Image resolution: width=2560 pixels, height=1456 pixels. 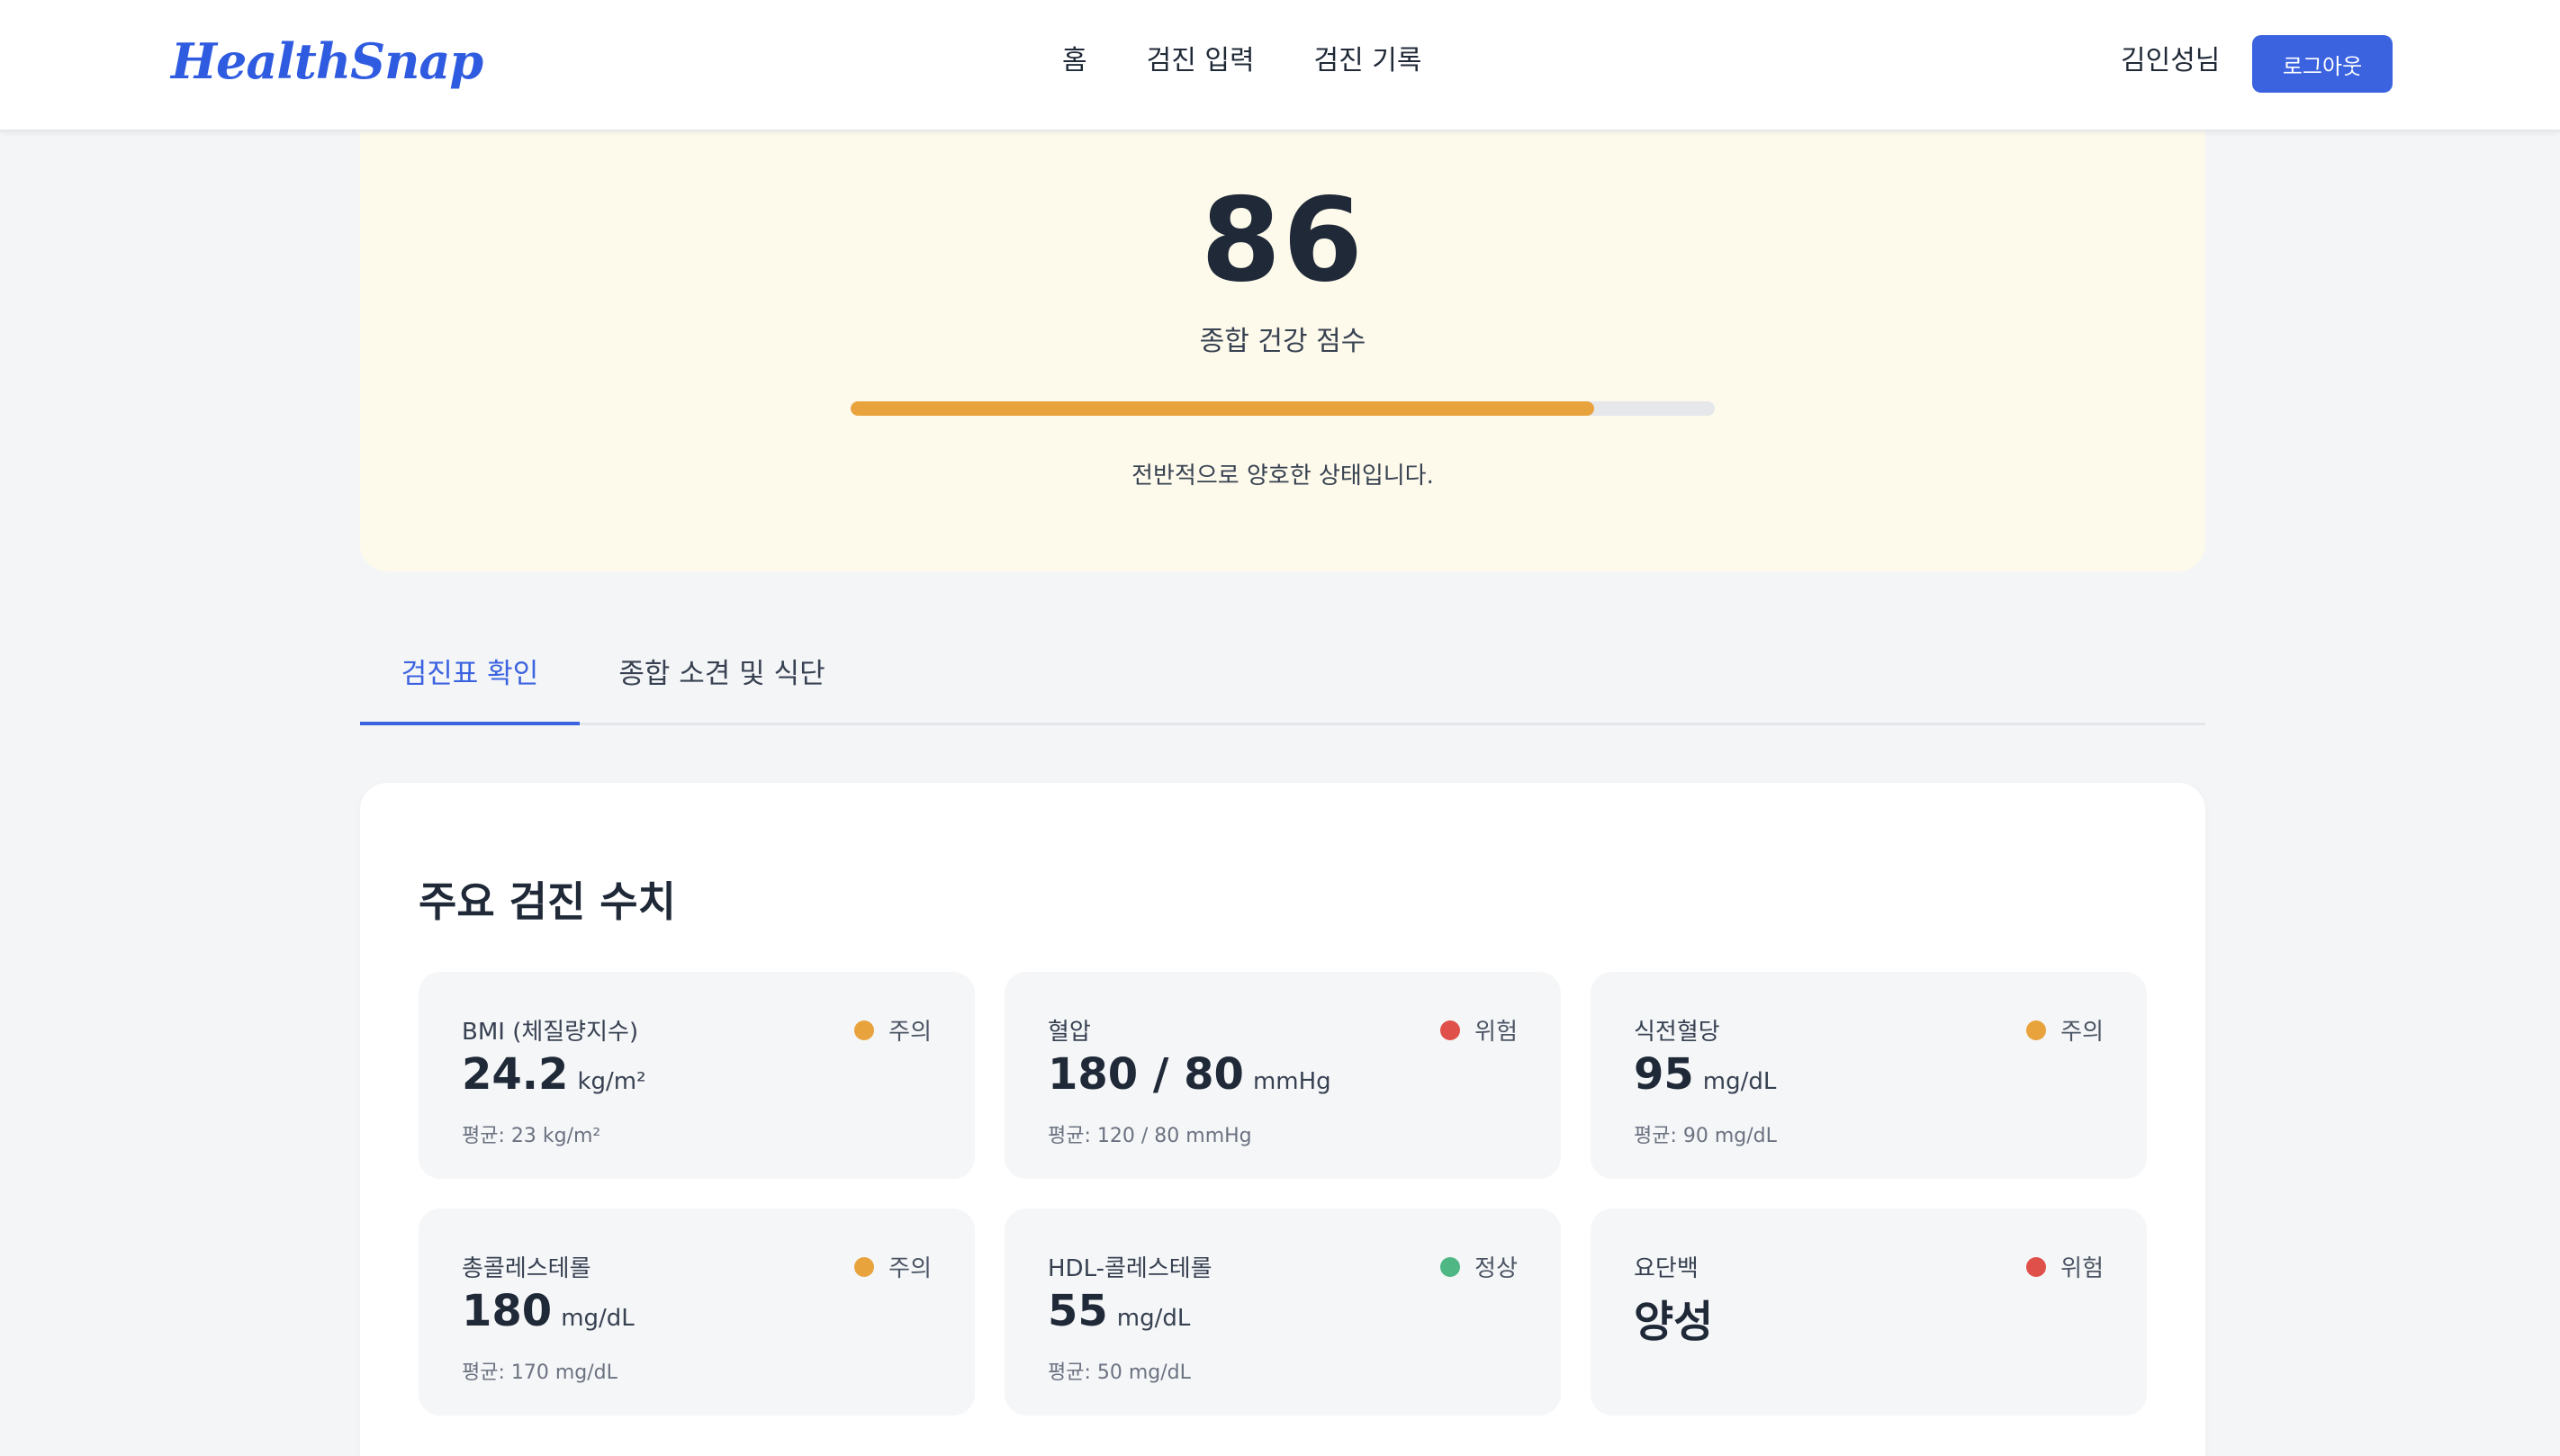 I want to click on metric-average: 평균: 170 mg/dL, so click(x=539, y=1373).